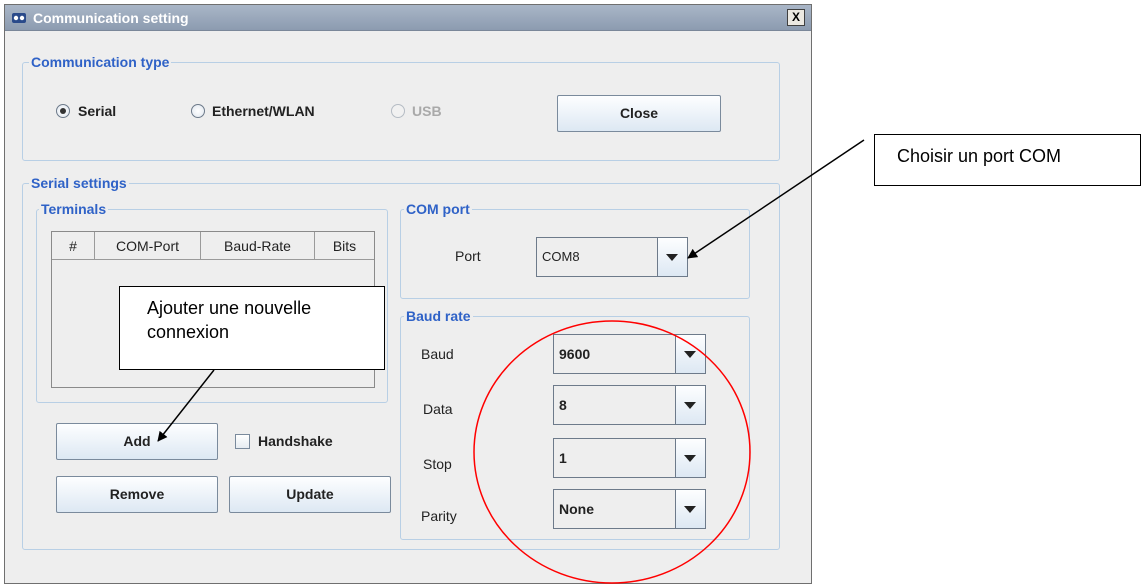 Image resolution: width=1146 pixels, height=587 pixels. Describe the element at coordinates (979, 156) in the screenshot. I see `callout-choose-port-text: Choisir un port COM` at that location.